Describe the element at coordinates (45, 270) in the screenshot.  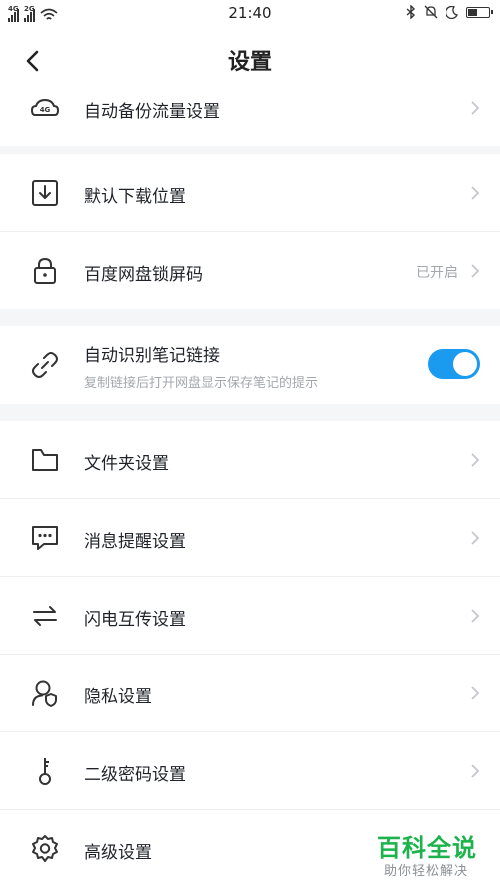
I see `lock-icon` at that location.